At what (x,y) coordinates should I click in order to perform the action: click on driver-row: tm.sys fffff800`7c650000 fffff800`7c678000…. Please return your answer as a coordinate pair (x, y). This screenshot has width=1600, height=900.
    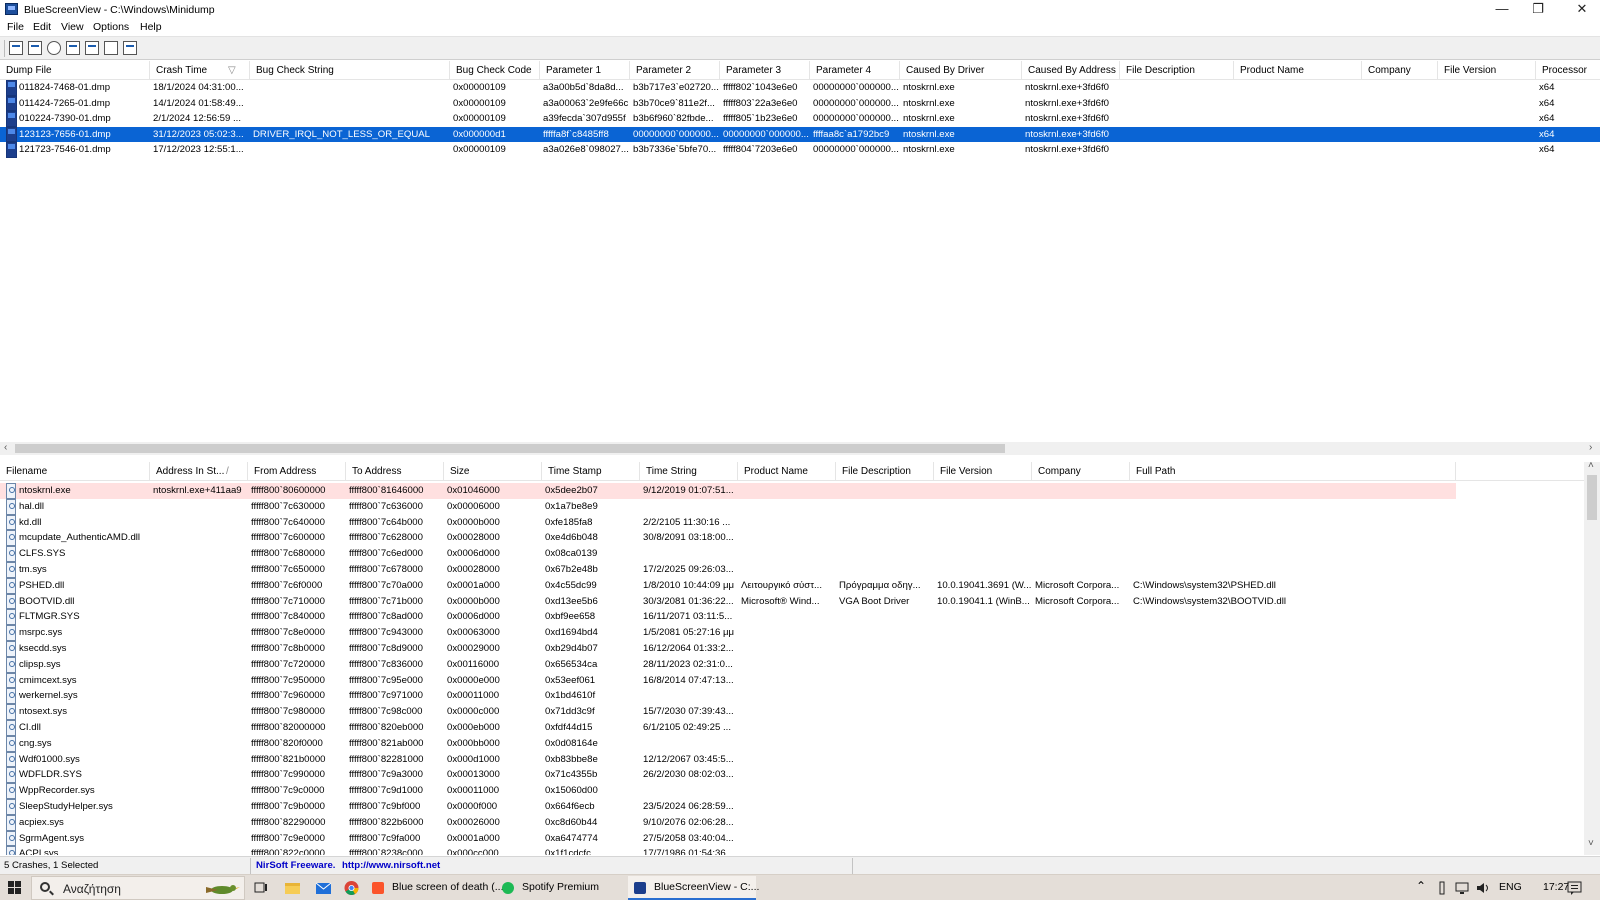
    Looking at the image, I should click on (792, 570).